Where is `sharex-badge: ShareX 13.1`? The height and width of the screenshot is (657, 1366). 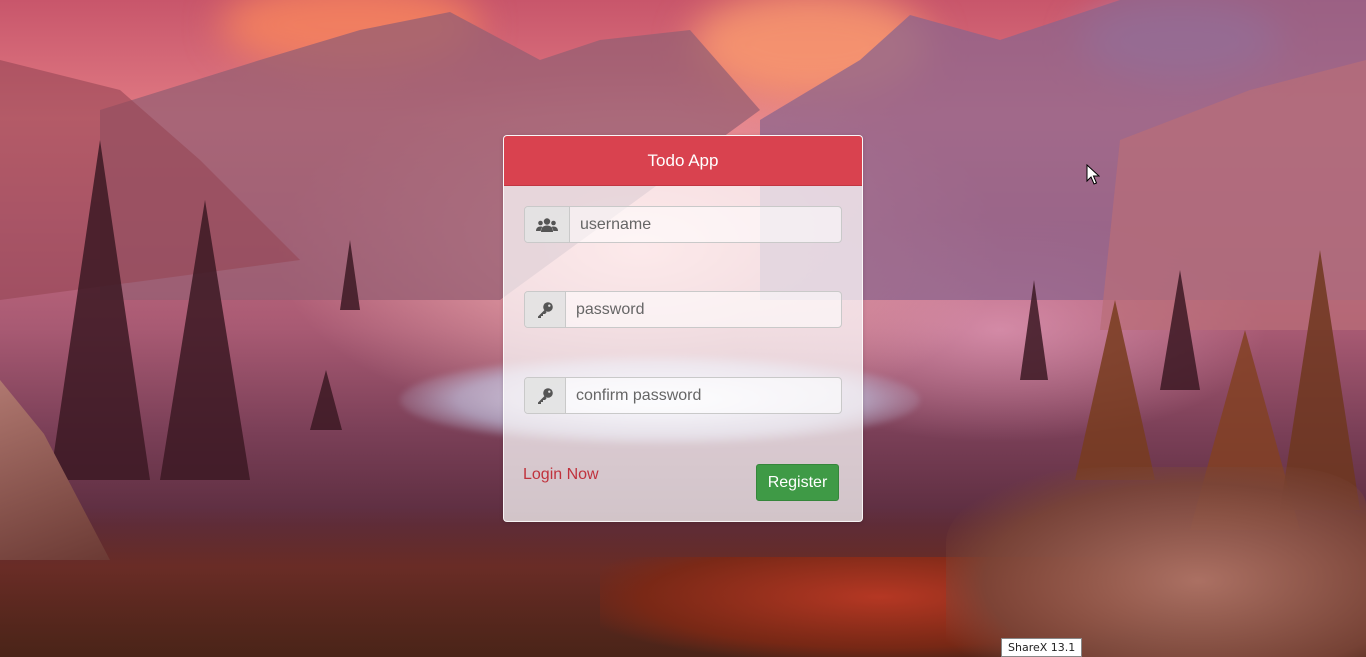
sharex-badge: ShareX 13.1 is located at coordinates (1042, 647).